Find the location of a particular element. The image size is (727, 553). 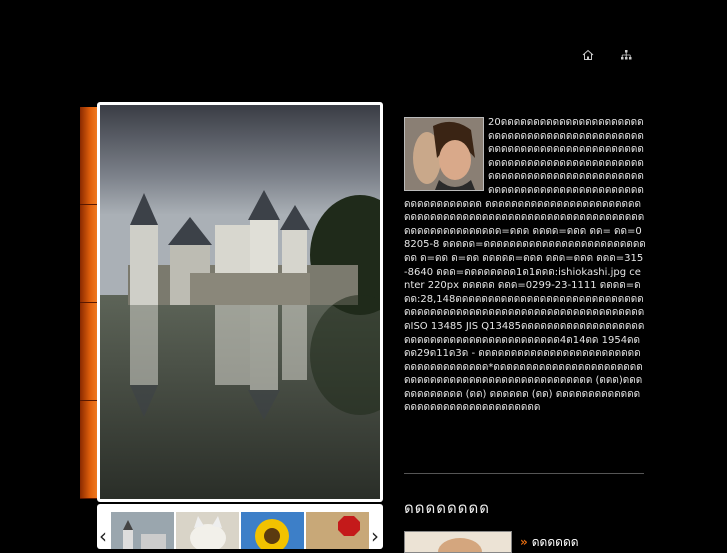

sidebar-thumbnail is located at coordinates (458, 542).